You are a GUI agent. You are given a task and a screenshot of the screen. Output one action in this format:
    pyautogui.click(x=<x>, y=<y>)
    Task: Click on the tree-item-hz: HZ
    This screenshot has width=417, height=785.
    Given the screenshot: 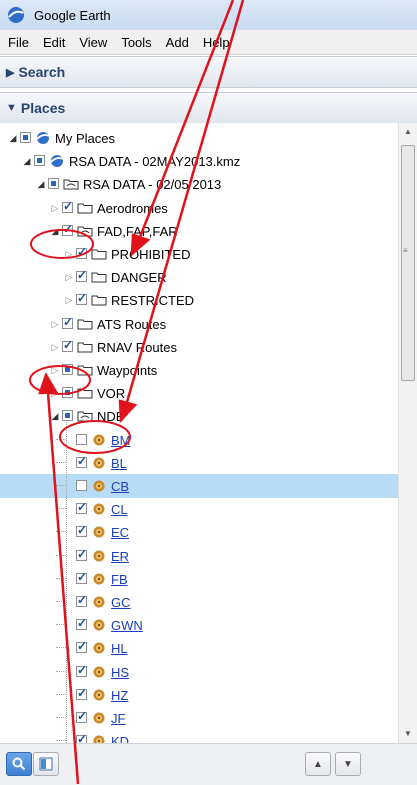 What is the action you would take?
    pyautogui.click(x=199, y=695)
    